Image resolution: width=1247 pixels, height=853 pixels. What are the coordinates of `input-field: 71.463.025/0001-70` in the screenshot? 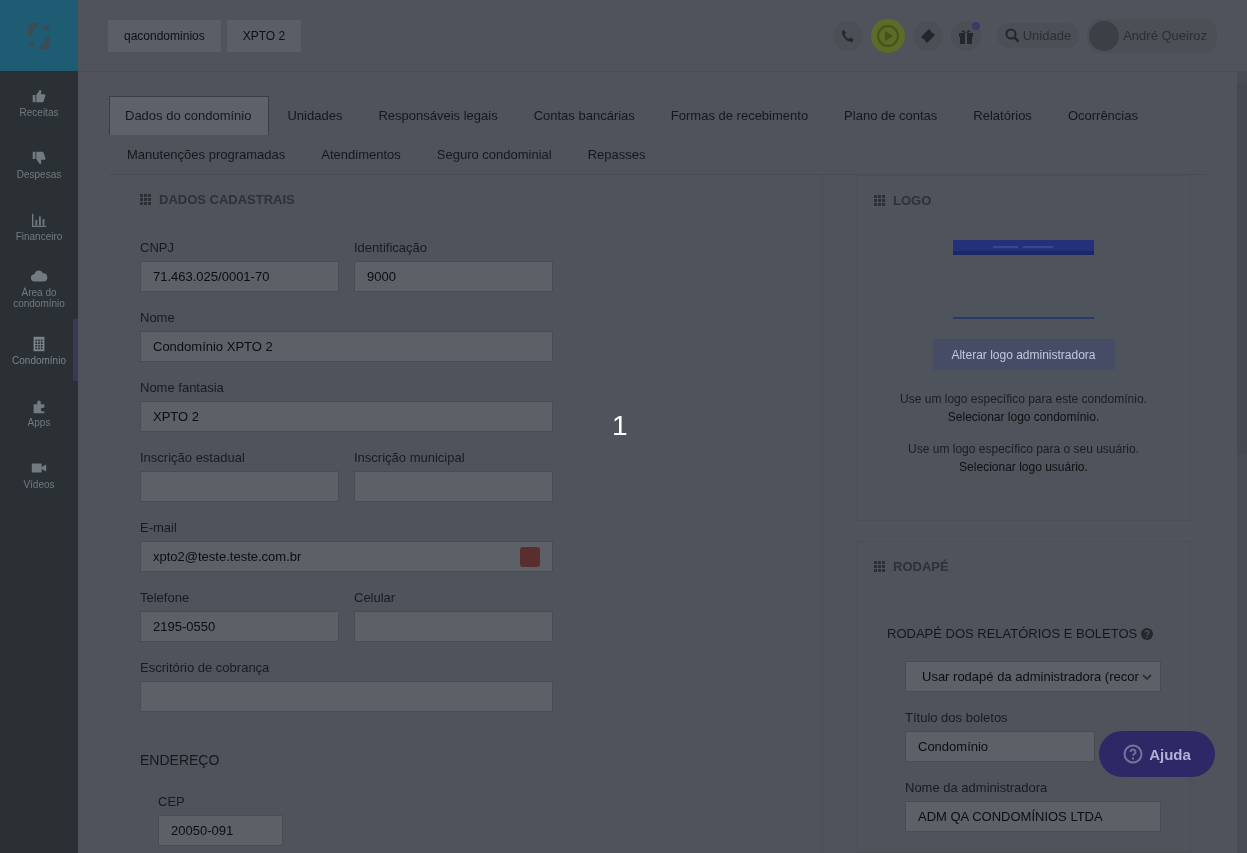 It's located at (239, 276).